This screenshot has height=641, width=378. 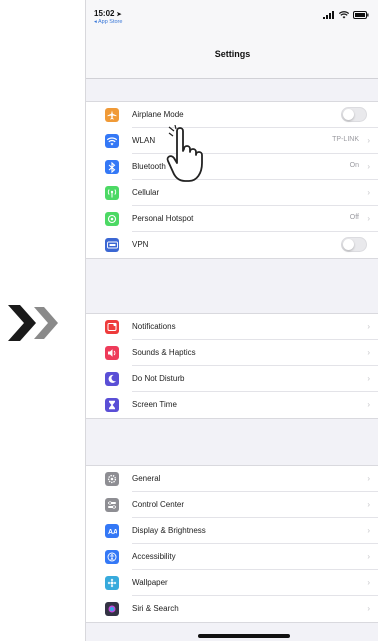 What do you see at coordinates (232, 353) in the screenshot?
I see `settings-row-sounds-haptics: Sounds & Haptics ›` at bounding box center [232, 353].